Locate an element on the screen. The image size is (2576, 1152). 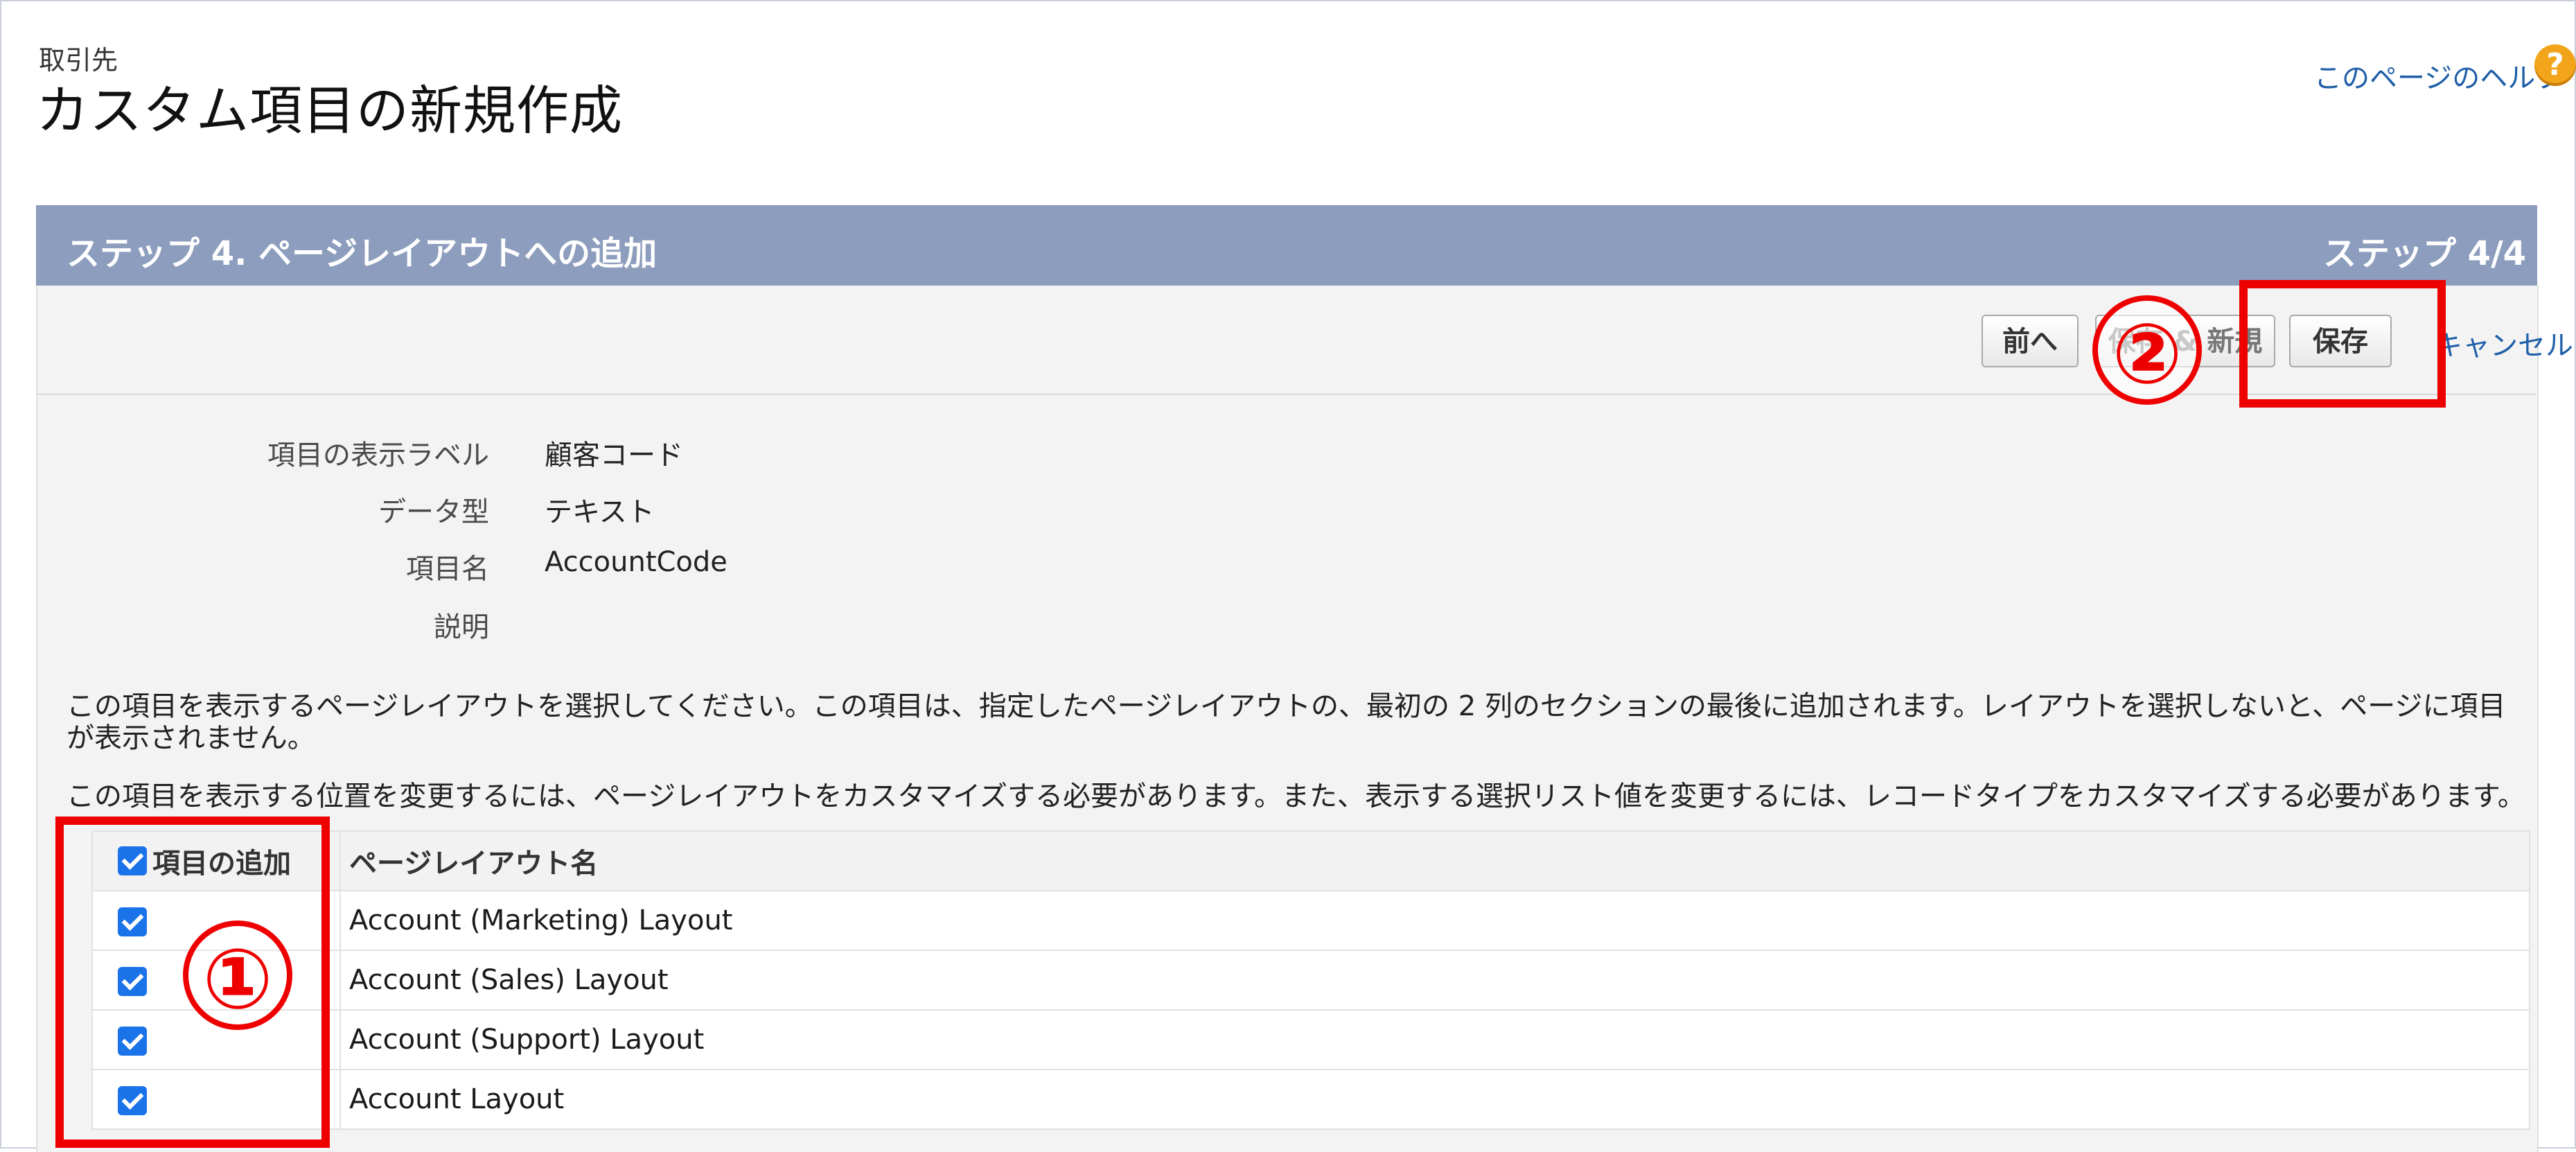
field-label-field-name: 項目名 is located at coordinates (447, 569).